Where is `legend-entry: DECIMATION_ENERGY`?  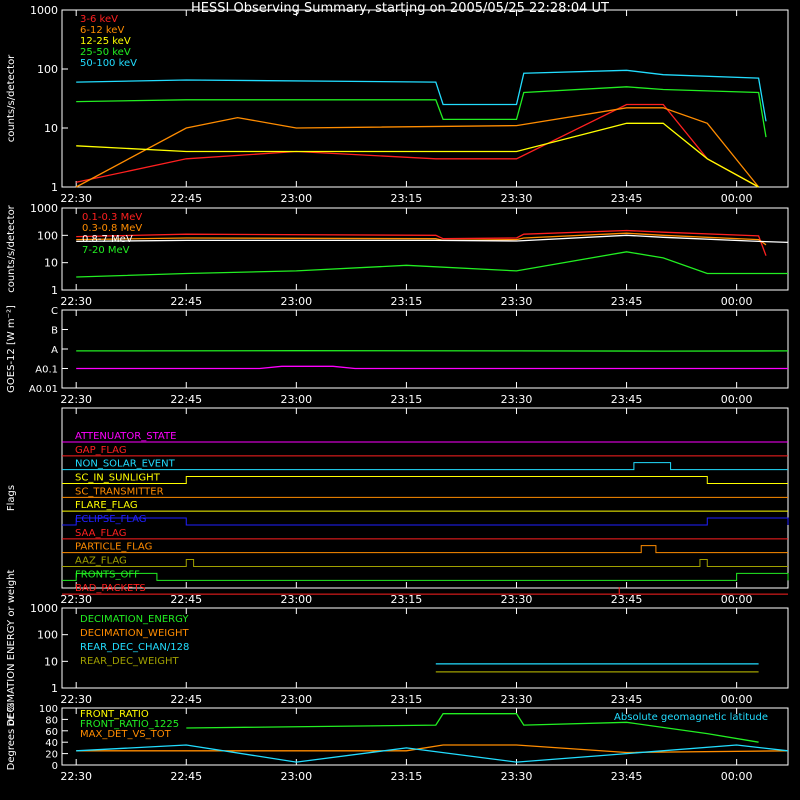
legend-entry: DECIMATION_ENERGY is located at coordinates (134, 619).